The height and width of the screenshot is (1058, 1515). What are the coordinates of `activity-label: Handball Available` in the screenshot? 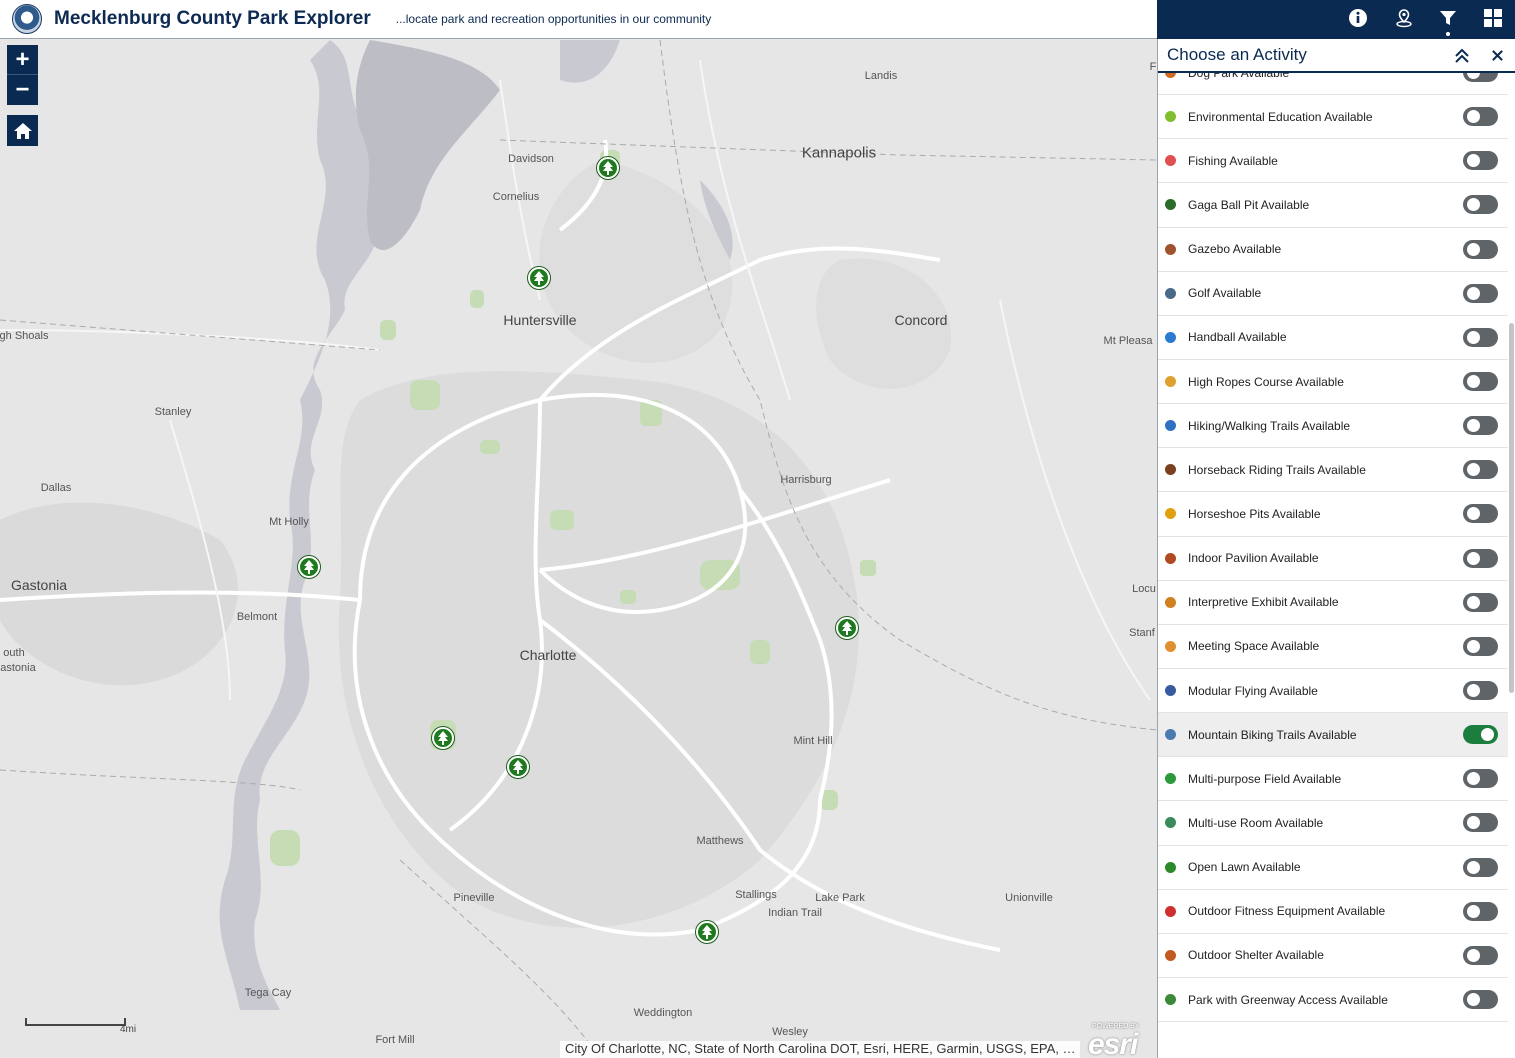 It's located at (1237, 337).